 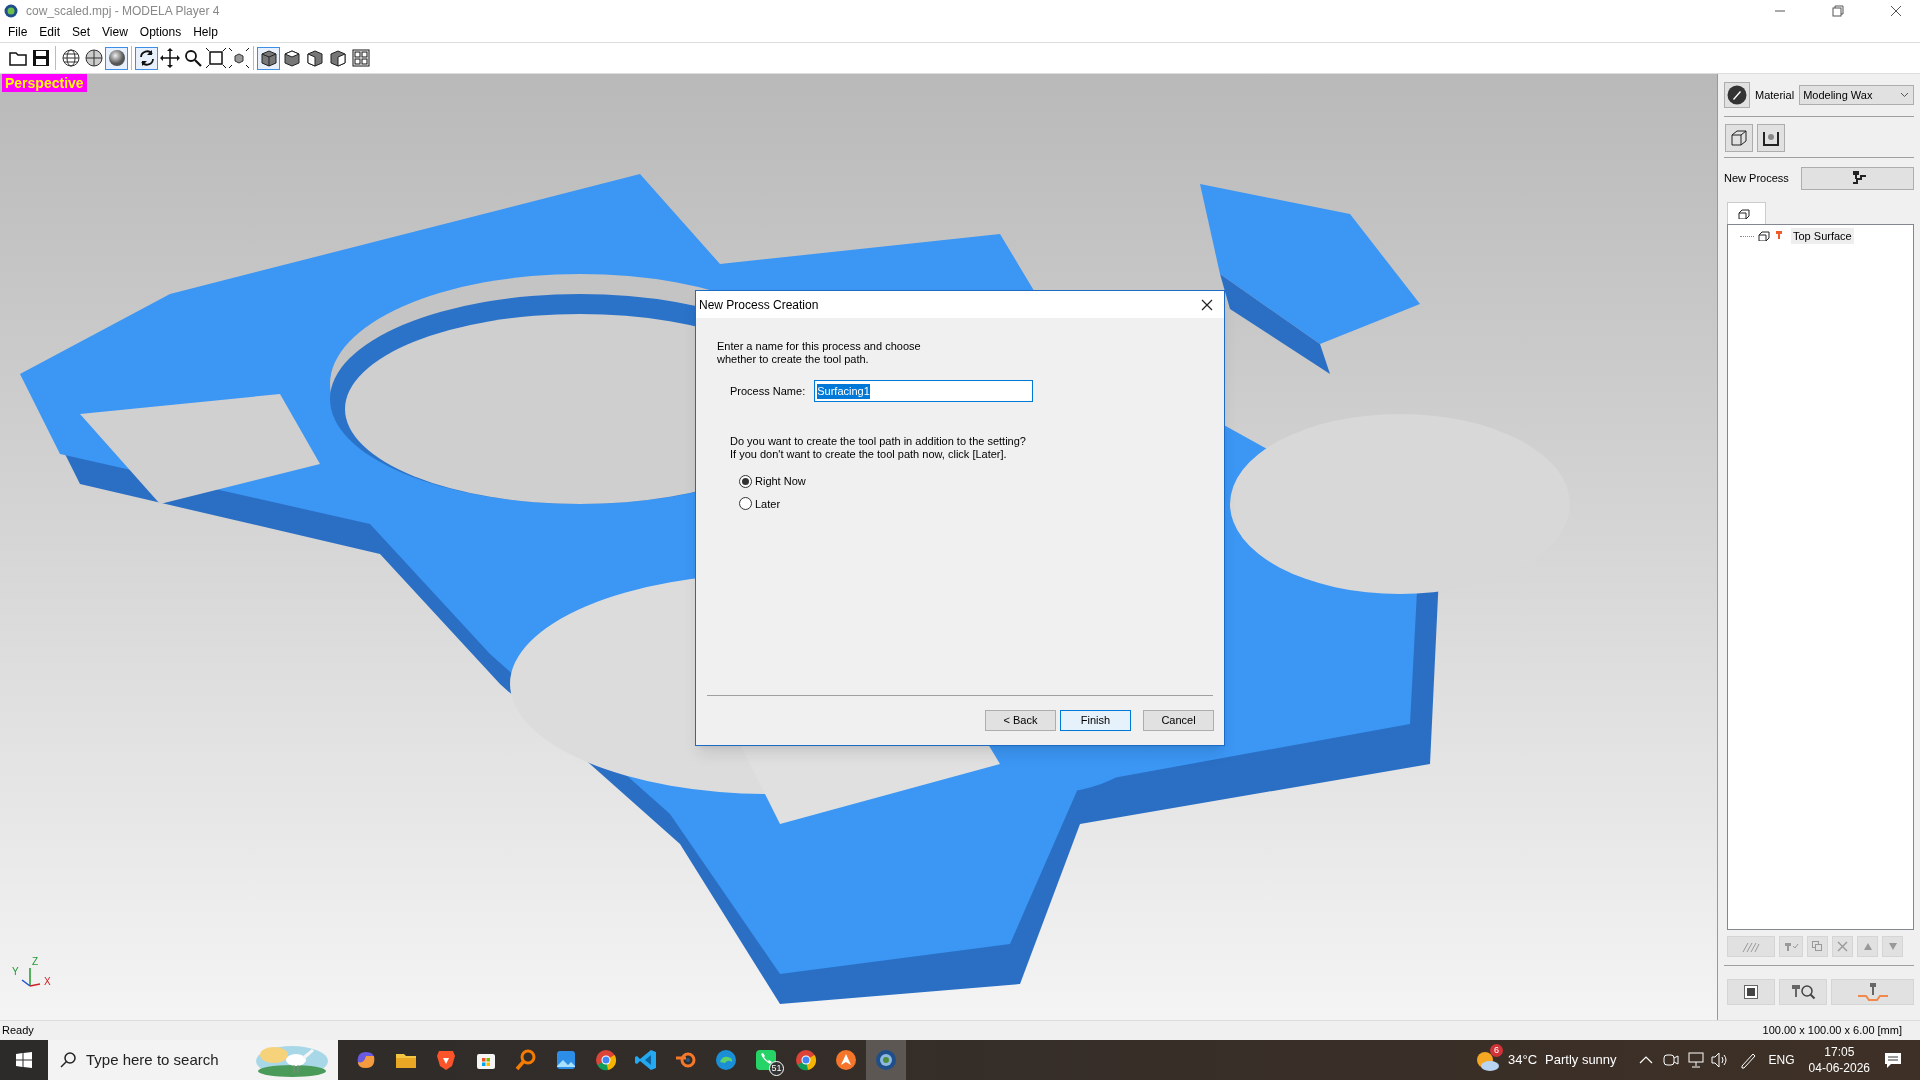 What do you see at coordinates (819, 346) in the screenshot?
I see `instruction-text: Enter a name for this process and choose` at bounding box center [819, 346].